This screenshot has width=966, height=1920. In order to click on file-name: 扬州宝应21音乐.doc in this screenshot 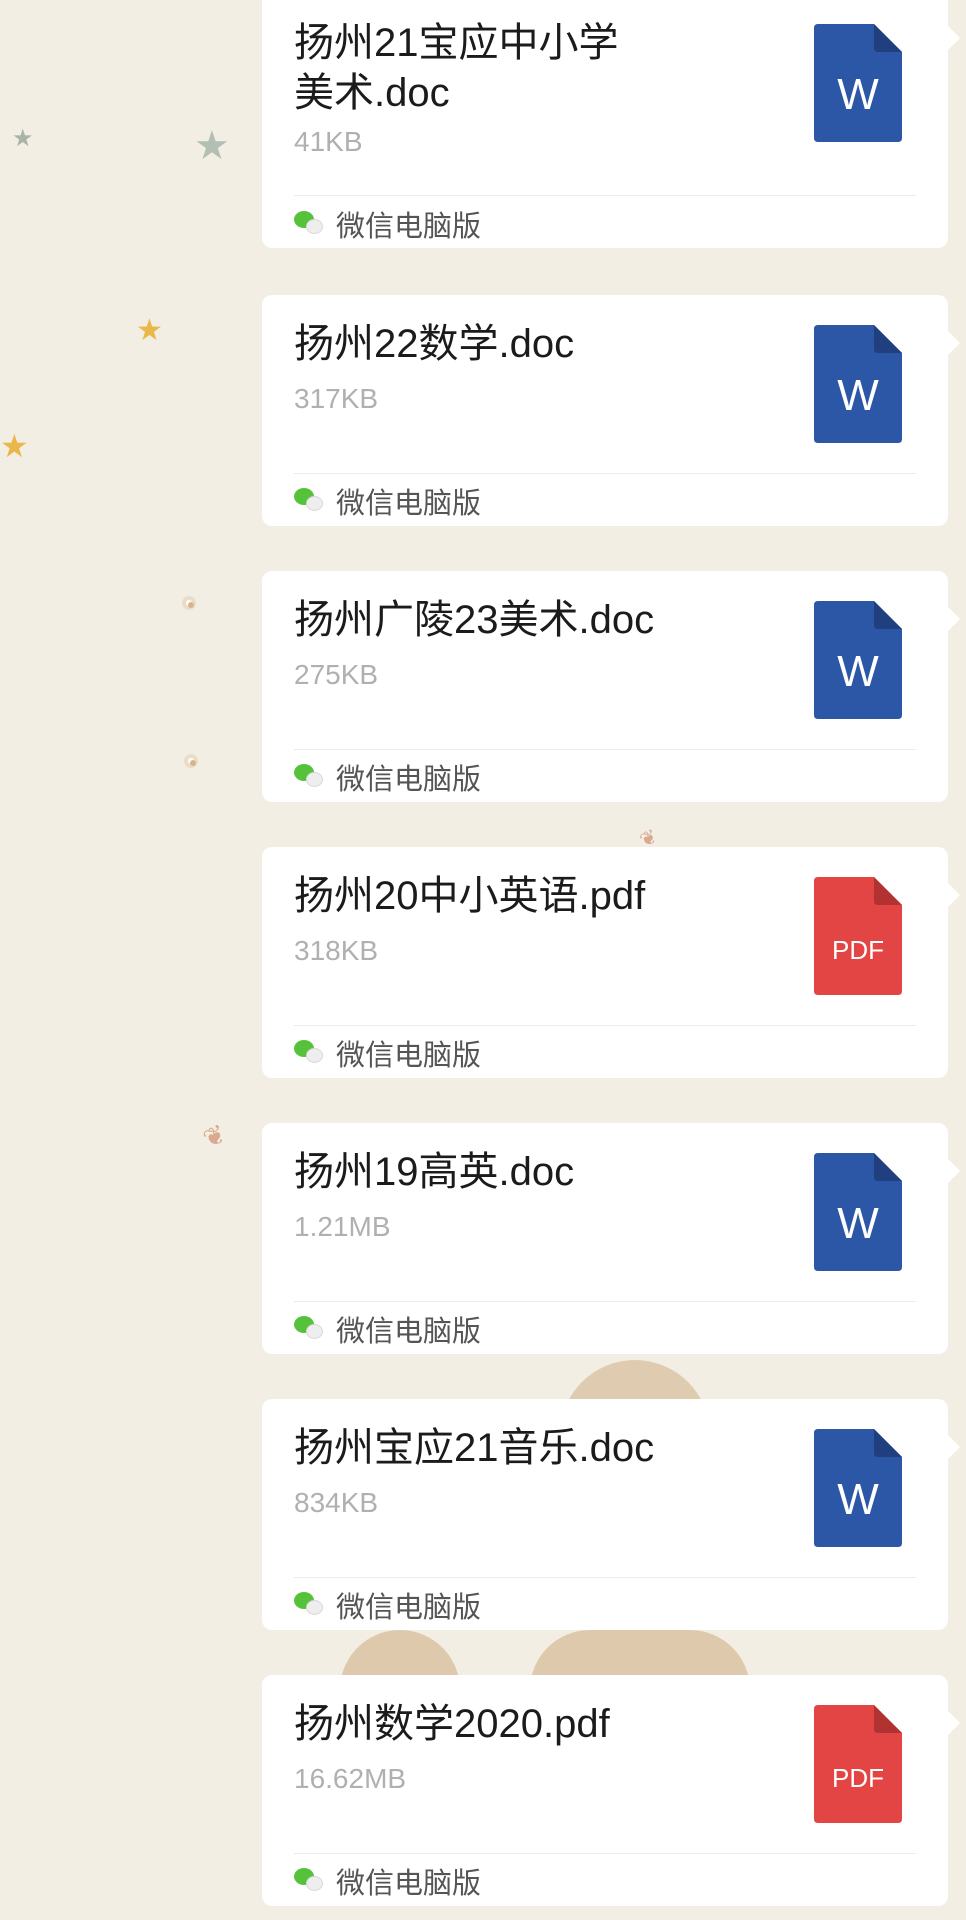, I will do `click(474, 1448)`.